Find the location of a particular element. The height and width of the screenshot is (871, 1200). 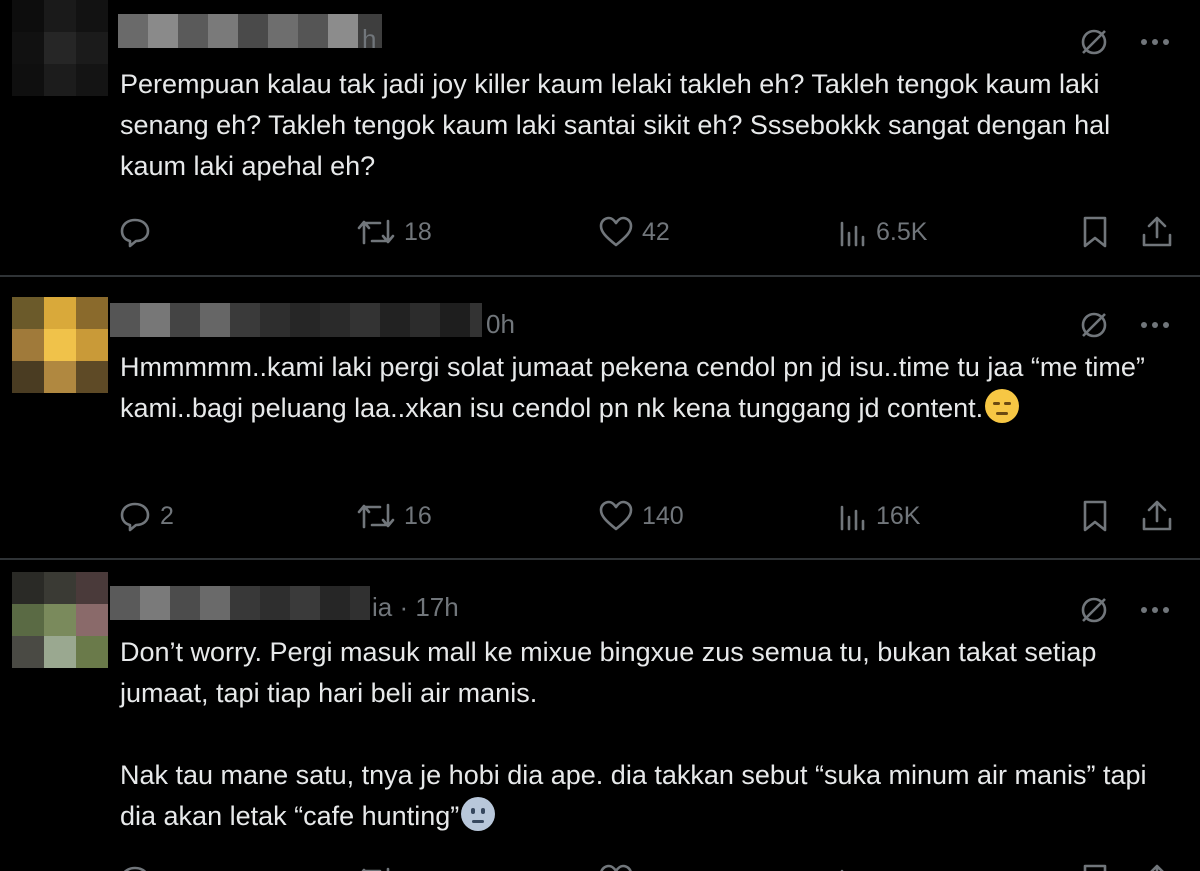

relieved-face-emoji is located at coordinates (1002, 406).